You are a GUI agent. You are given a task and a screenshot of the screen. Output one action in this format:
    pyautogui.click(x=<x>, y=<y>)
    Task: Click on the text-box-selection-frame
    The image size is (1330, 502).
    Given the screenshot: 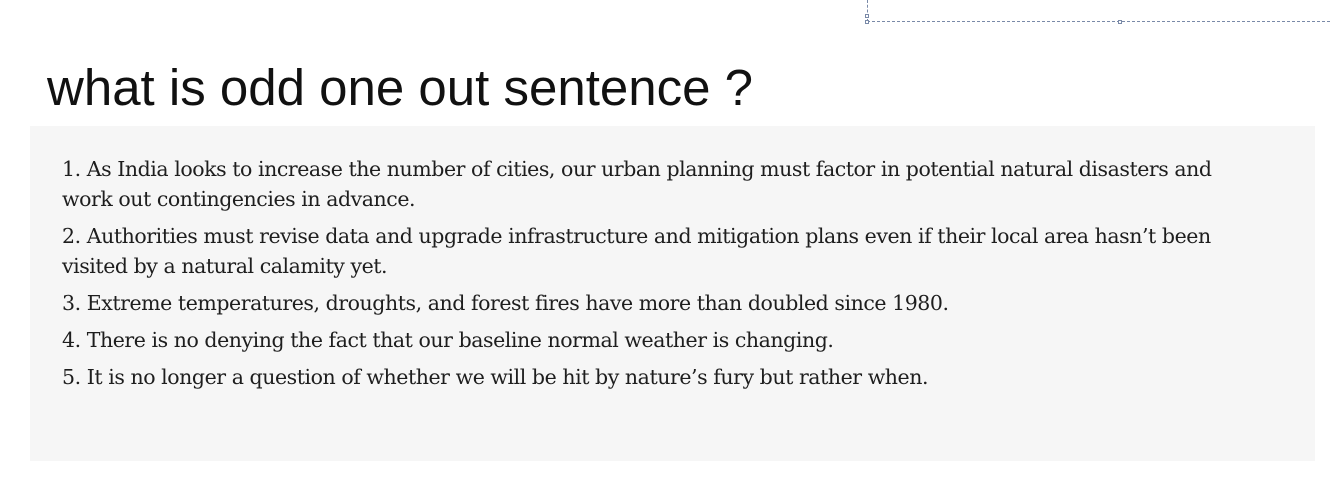 What is the action you would take?
    pyautogui.click(x=1097, y=12)
    